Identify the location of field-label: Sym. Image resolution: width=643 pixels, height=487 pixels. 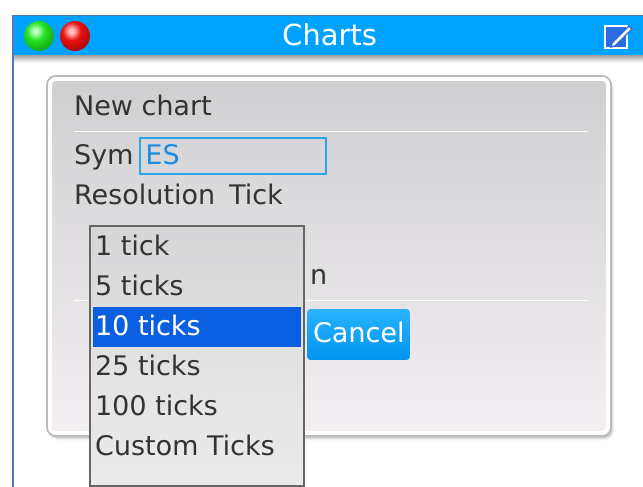
(104, 156).